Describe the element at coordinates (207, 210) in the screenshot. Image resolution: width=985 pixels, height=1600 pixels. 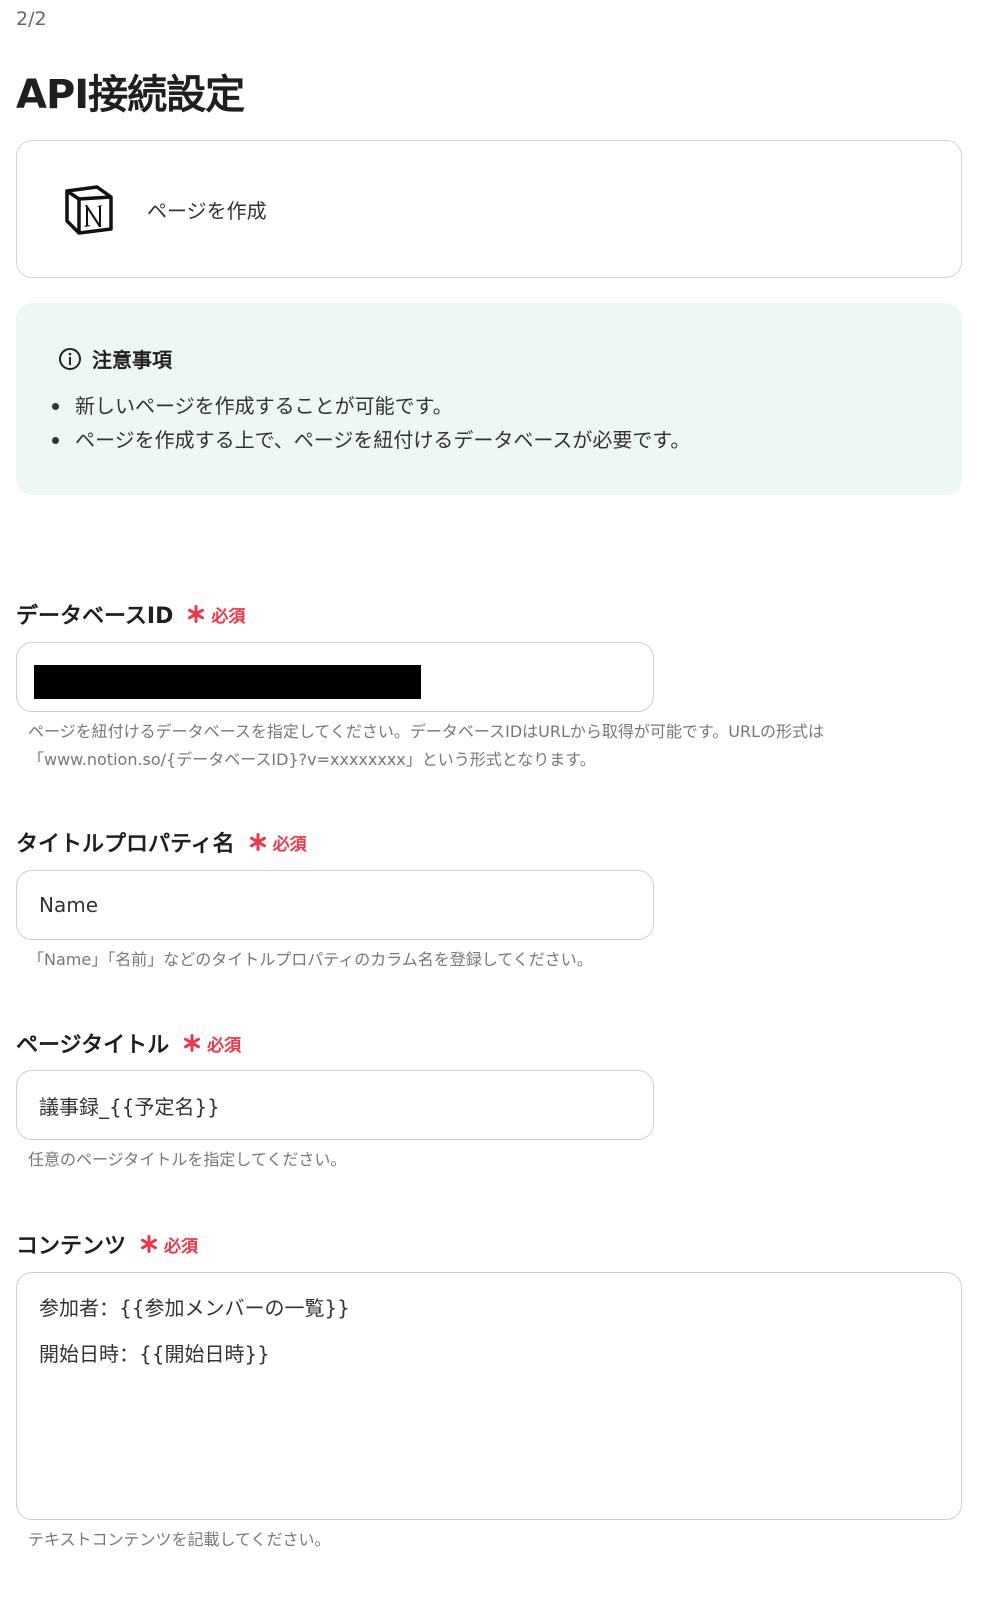
I see `action-name: ページを作成` at that location.